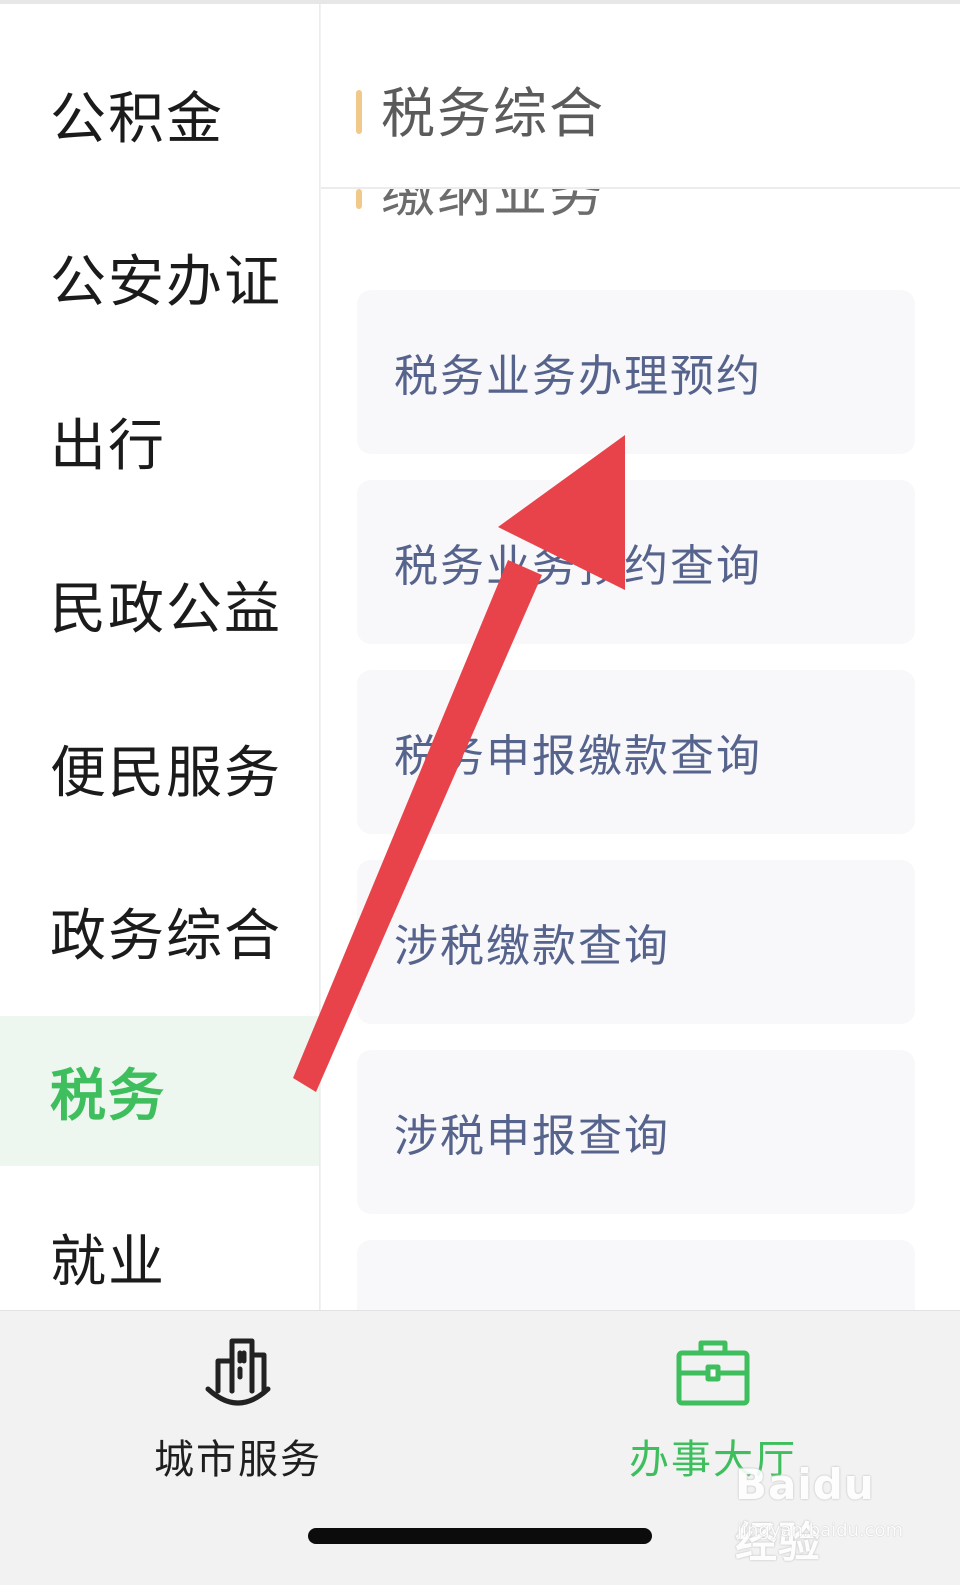 This screenshot has height=1585, width=960. I want to click on baidu-jingyan-watermark: Baidu经验 jingyan.baidu.com, so click(825, 1513).